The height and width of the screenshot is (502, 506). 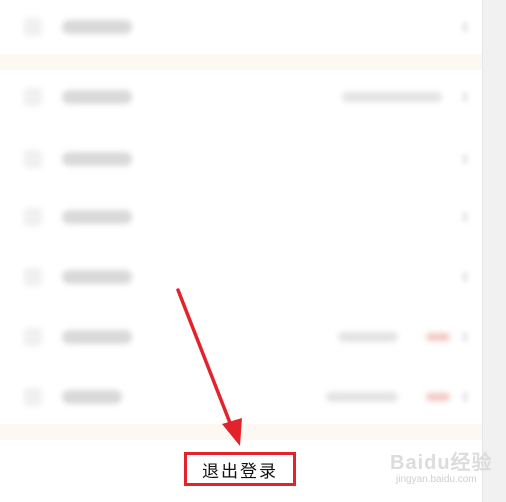 I want to click on baidu-jingyan-watermark: Baidu经验 jingyan.baidu.com, so click(x=441, y=465).